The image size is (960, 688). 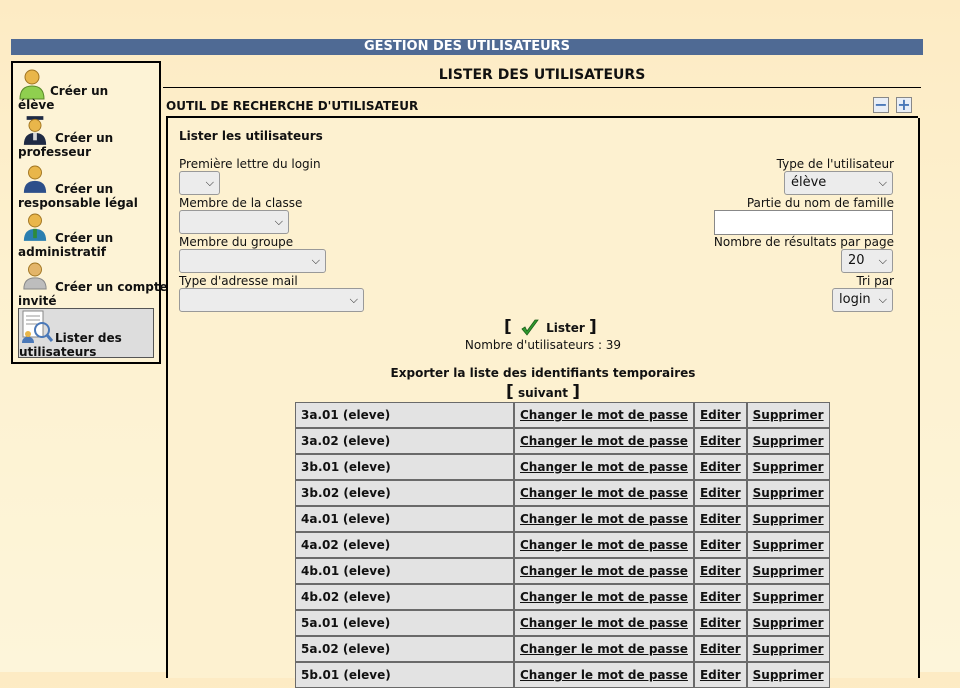 I want to click on results-per-page-select: 20 ⌵, so click(x=867, y=261).